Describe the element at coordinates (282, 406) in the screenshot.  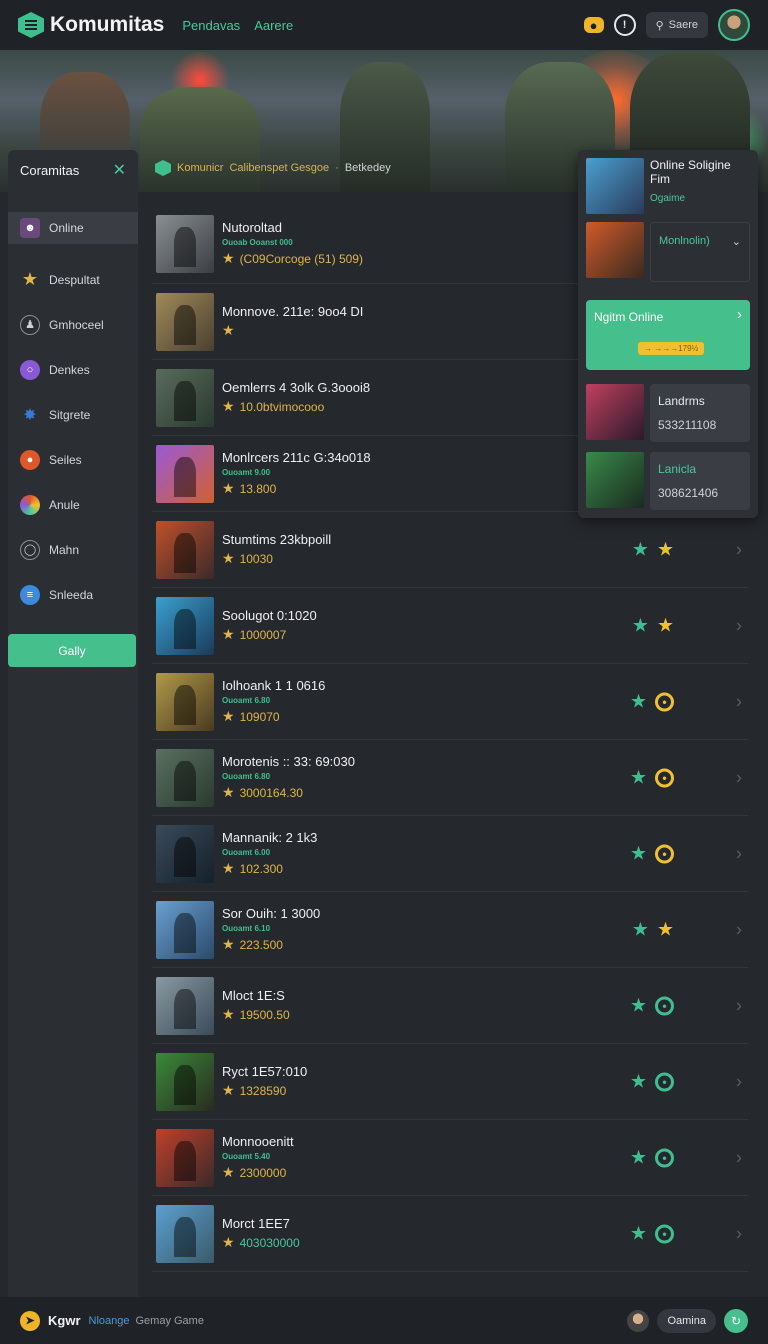
I see `list-item-value-text: 10.0btvimocooo` at that location.